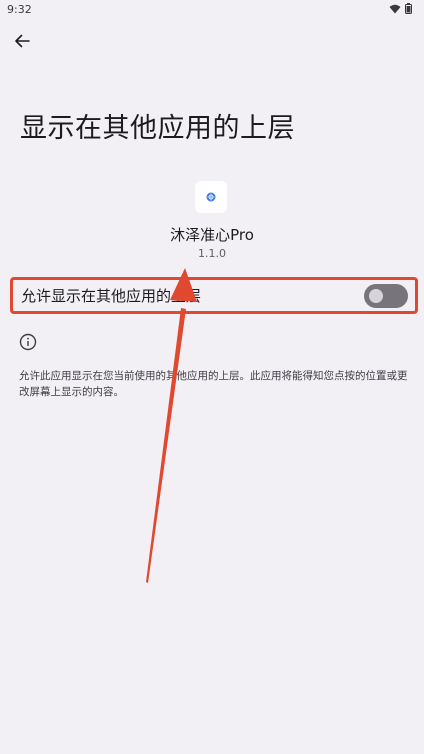 The image size is (424, 754). What do you see at coordinates (386, 295) in the screenshot?
I see `overlay-permission-toggle` at bounding box center [386, 295].